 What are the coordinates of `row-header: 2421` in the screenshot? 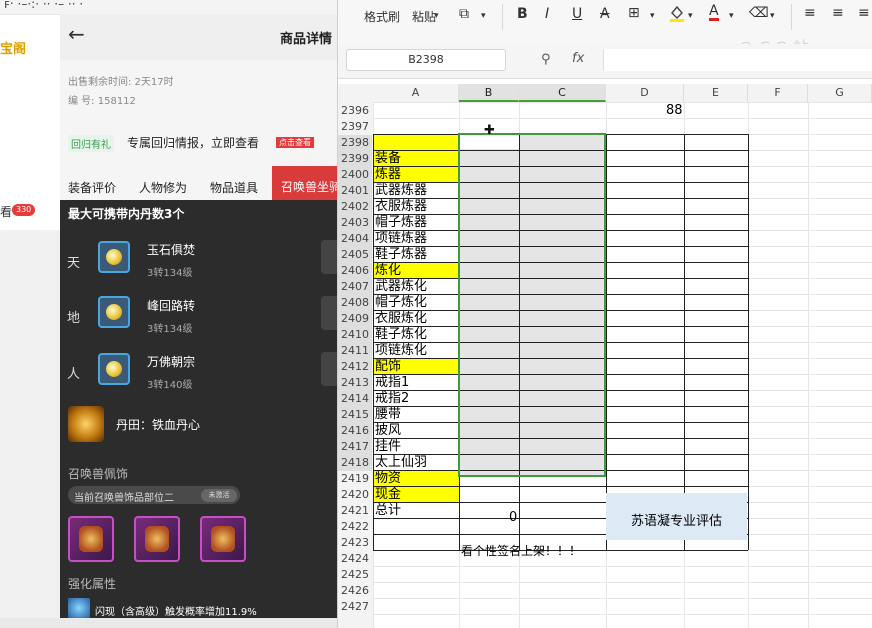 It's located at (355, 511).